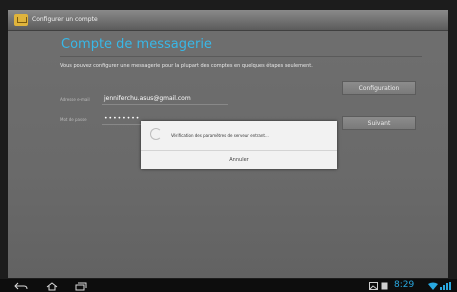 This screenshot has width=457, height=292. I want to click on email-label: Adresse e-mail, so click(75, 99).